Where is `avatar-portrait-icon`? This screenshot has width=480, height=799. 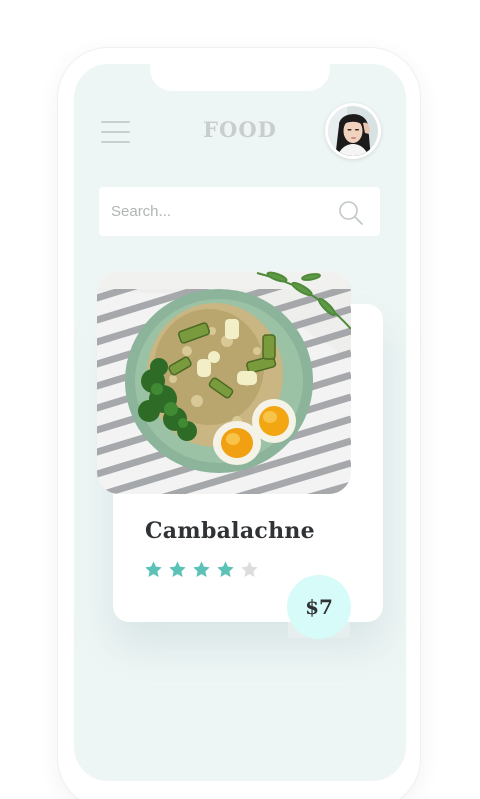 avatar-portrait-icon is located at coordinates (353, 131).